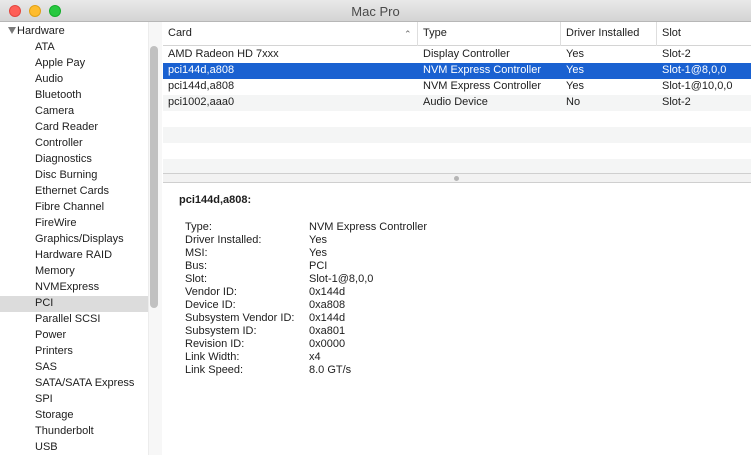 This screenshot has width=751, height=455. I want to click on column-header-card: Card ⌃, so click(290, 34).